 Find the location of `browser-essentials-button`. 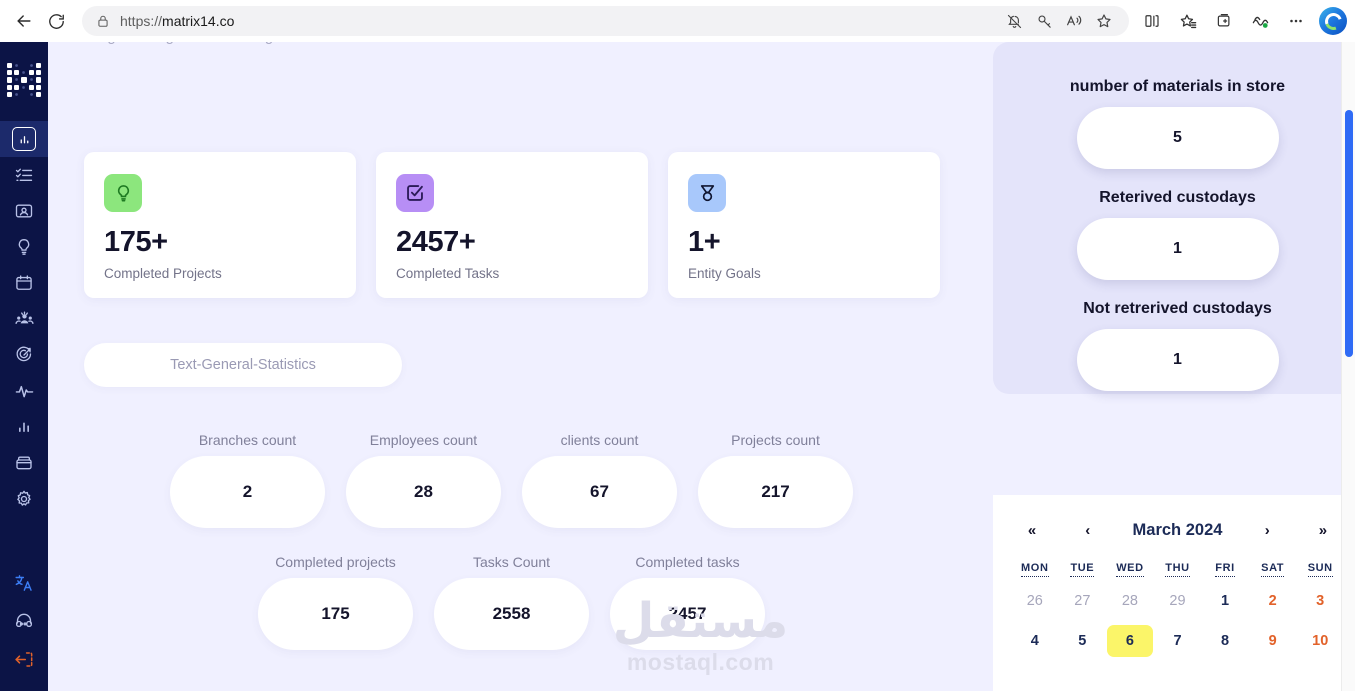

browser-essentials-button is located at coordinates (1260, 21).